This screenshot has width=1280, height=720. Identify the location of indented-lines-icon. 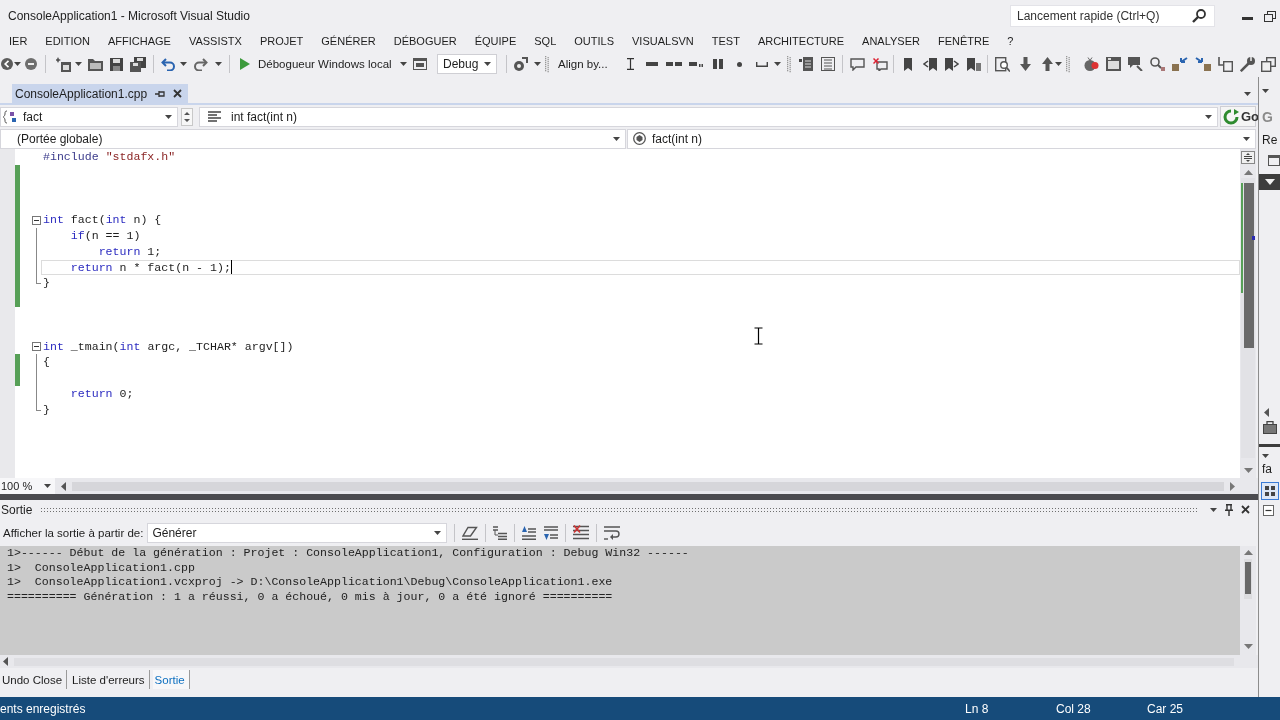
(500, 532).